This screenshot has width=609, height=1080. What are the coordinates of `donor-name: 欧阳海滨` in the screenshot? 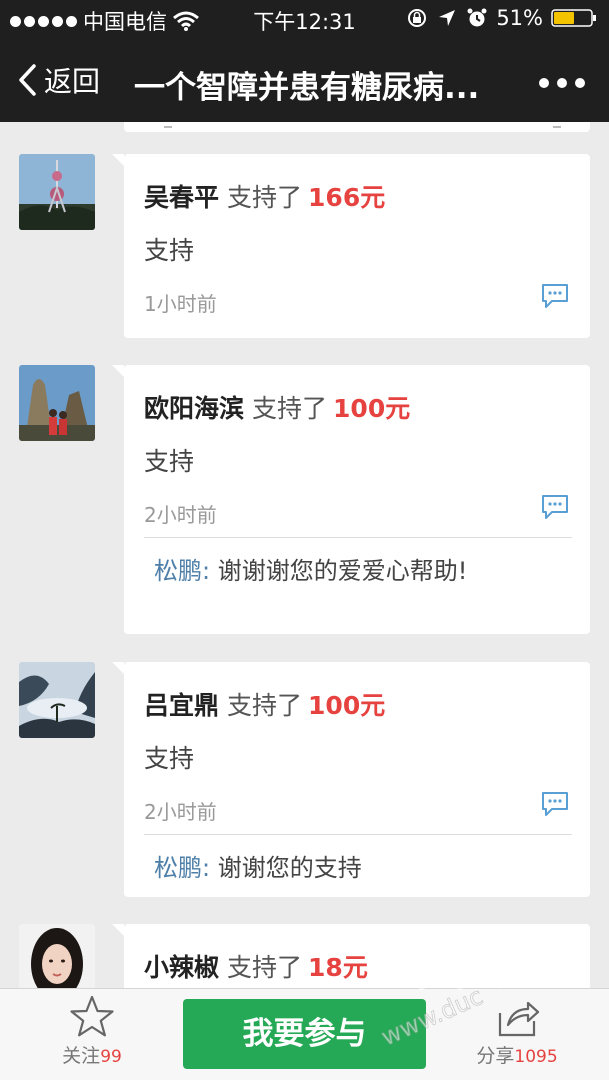 It's located at (194, 408).